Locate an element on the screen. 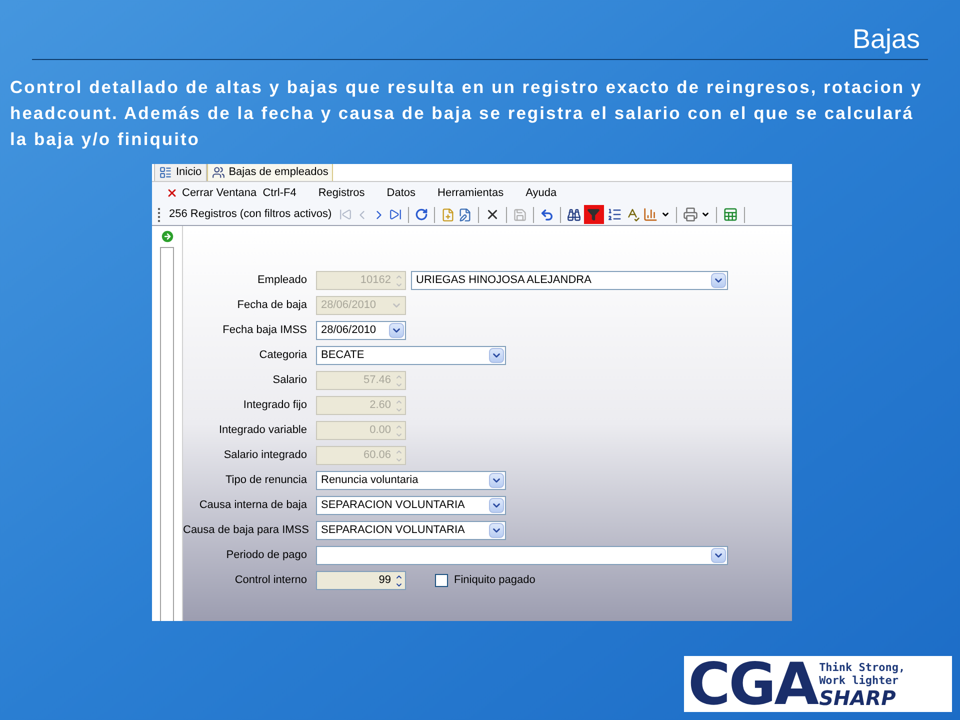 Image resolution: width=960 pixels, height=720 pixels. date-field: 28/06/2010 is located at coordinates (361, 330).